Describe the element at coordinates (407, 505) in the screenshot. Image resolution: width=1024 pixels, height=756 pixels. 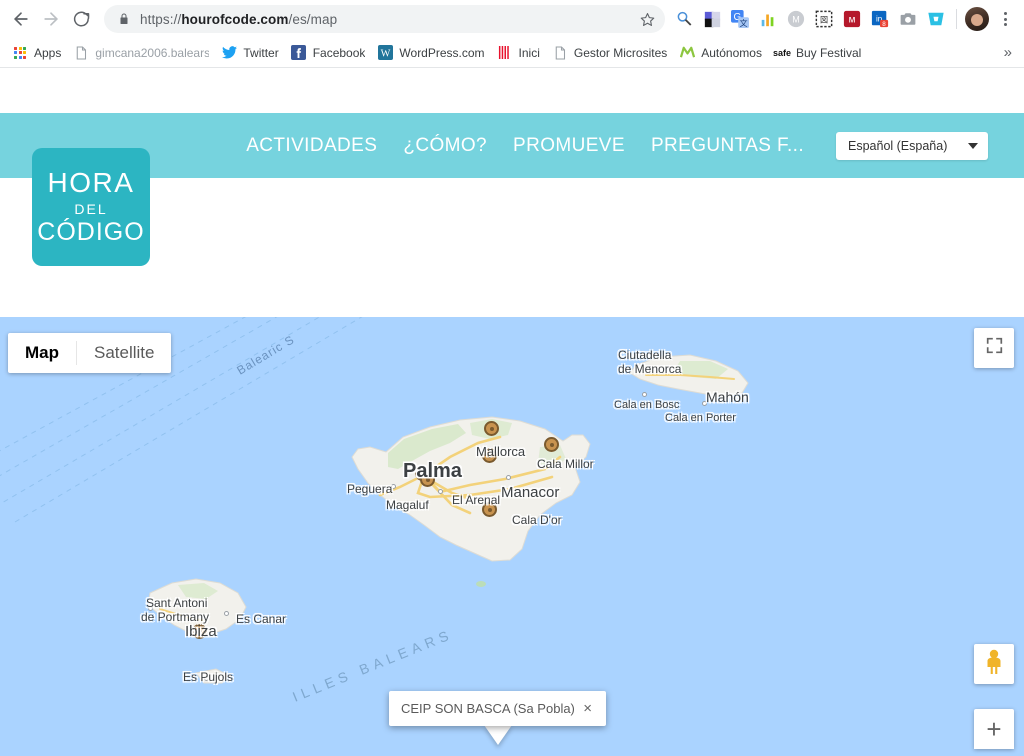
I see `map-place-label: Magaluf` at that location.